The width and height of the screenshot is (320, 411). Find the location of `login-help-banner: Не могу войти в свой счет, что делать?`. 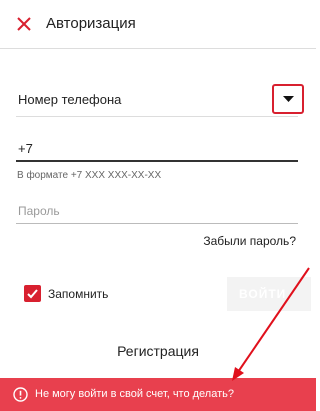

login-help-banner: Не могу войти в свой счет, что делать? is located at coordinates (158, 394).